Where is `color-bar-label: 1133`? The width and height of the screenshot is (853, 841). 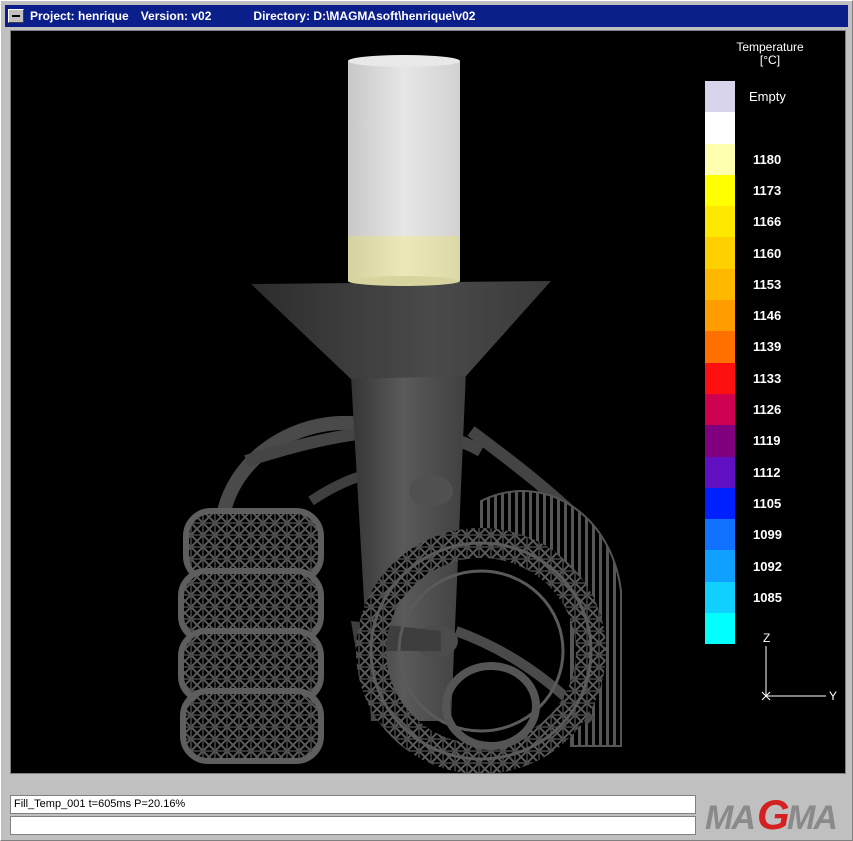
color-bar-label: 1133 is located at coordinates (767, 378).